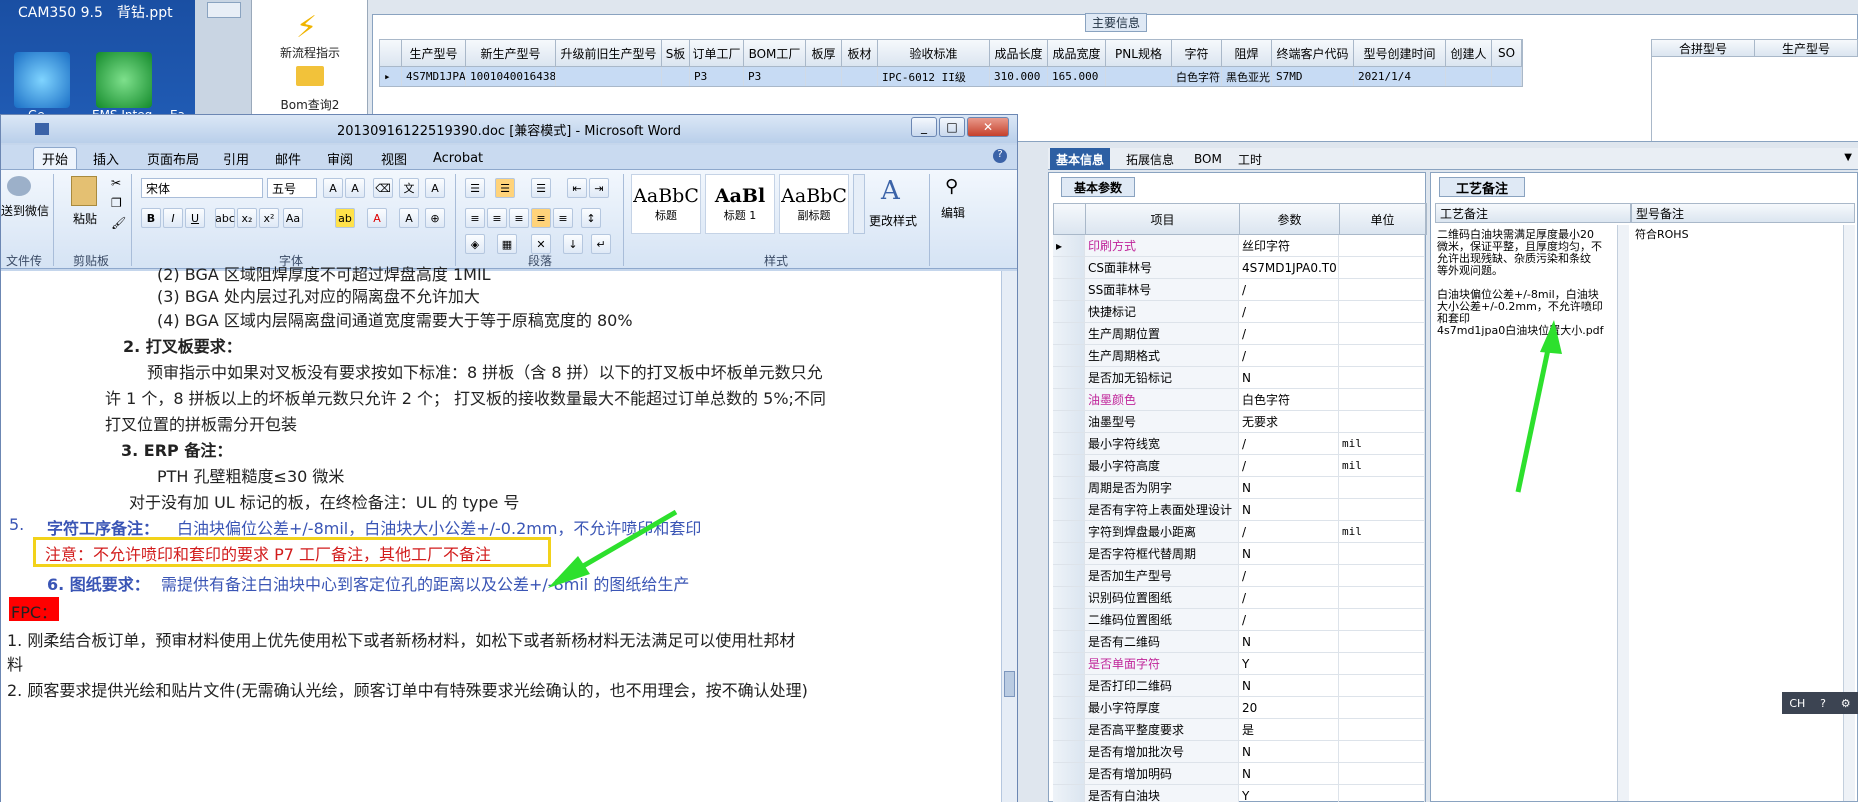 The height and width of the screenshot is (802, 1858). What do you see at coordinates (1846, 703) in the screenshot?
I see `settings-icon: ⚙` at bounding box center [1846, 703].